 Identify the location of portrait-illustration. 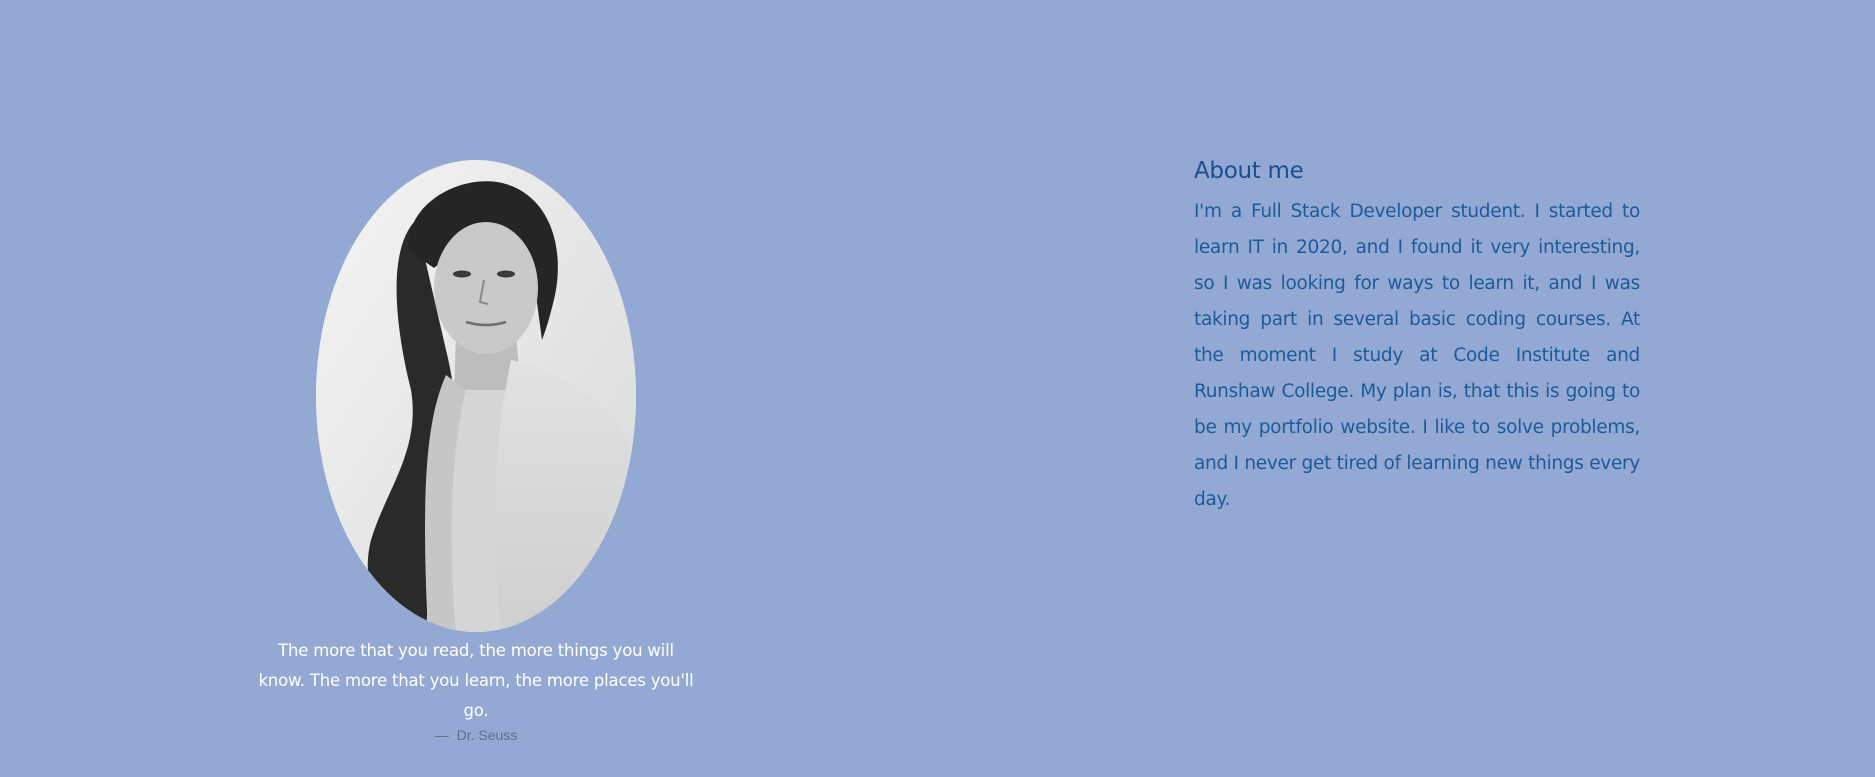
(476, 396).